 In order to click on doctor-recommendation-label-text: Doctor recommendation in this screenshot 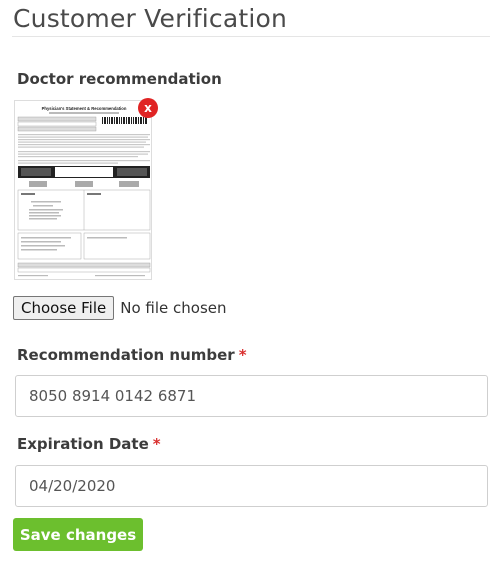, I will do `click(119, 79)`.